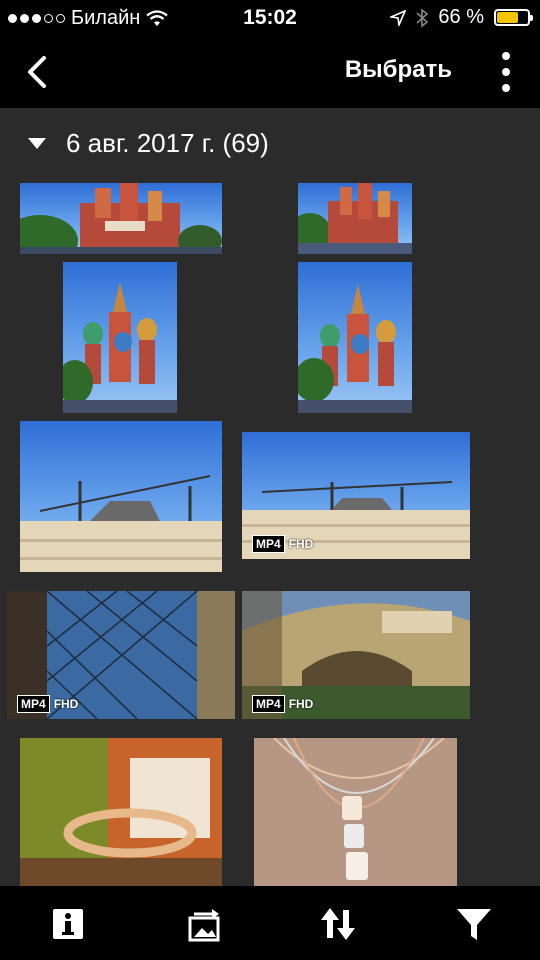 The image size is (540, 960). What do you see at coordinates (167, 143) in the screenshot?
I see `section-title: 6 авг. 2017 г. (69)` at bounding box center [167, 143].